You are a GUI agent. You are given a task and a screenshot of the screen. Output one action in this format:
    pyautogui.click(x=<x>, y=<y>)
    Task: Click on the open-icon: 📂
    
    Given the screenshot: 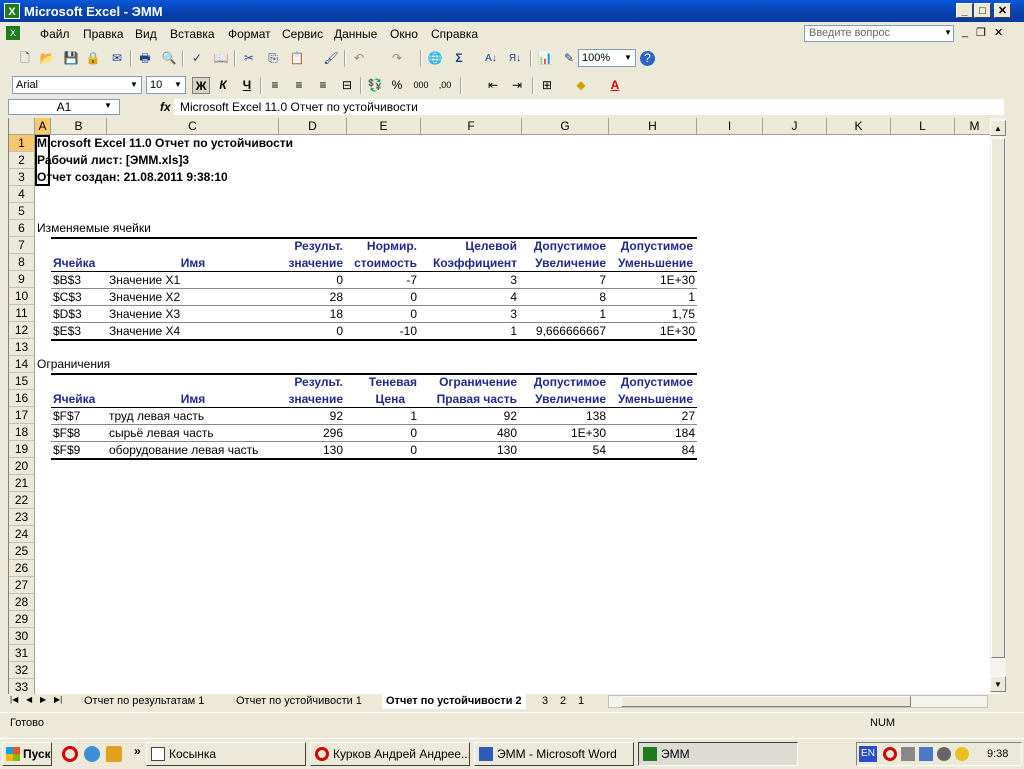 What is the action you would take?
    pyautogui.click(x=47, y=58)
    